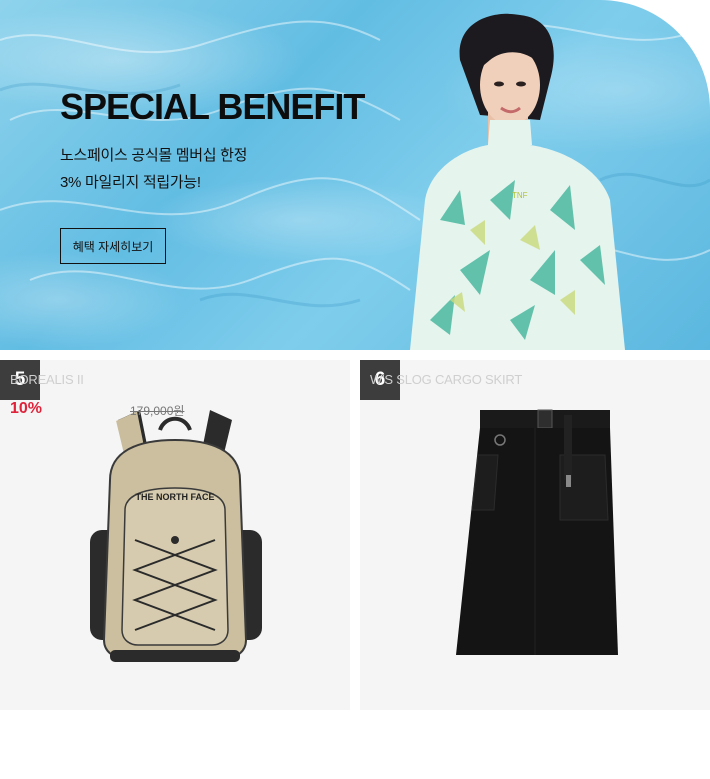 This screenshot has height=779, width=710. I want to click on svg-text: TNF, so click(520, 195).